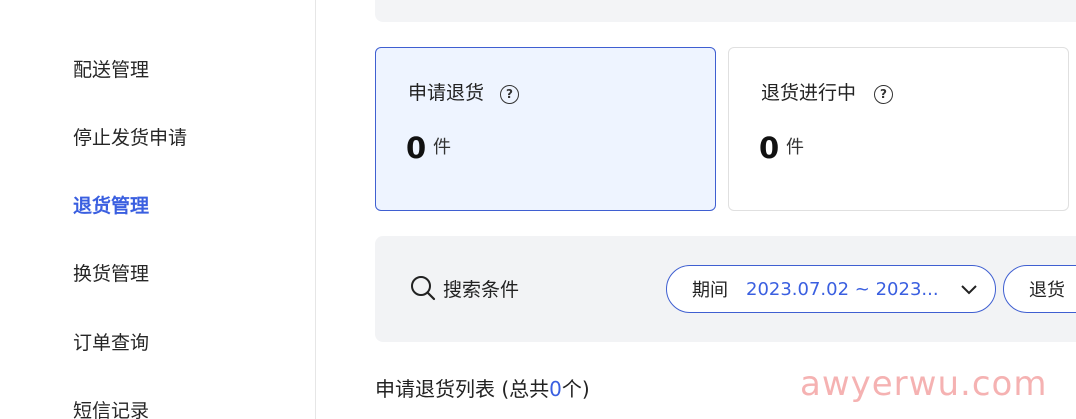  What do you see at coordinates (924, 384) in the screenshot?
I see `watermark: awyerwu.com` at bounding box center [924, 384].